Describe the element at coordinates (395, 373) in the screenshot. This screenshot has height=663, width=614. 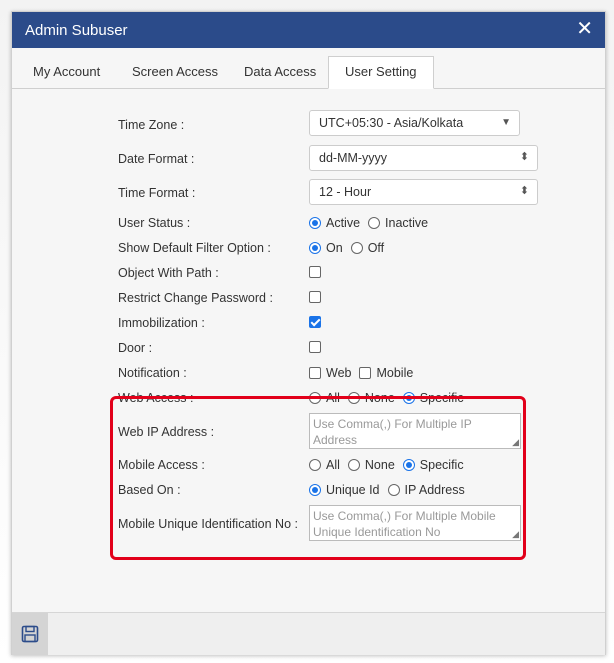
I see `option-label: Mobile` at that location.